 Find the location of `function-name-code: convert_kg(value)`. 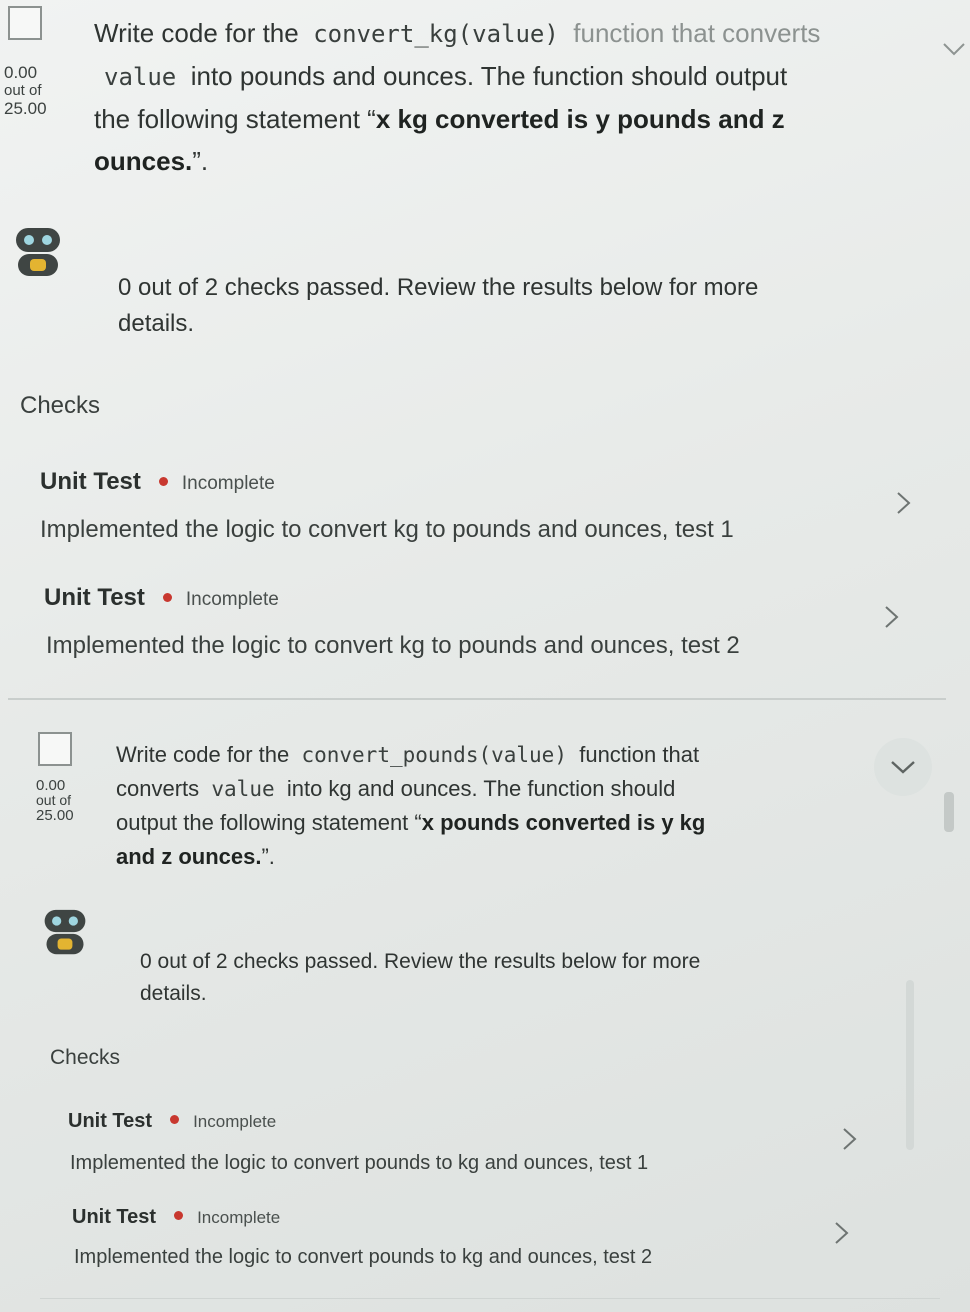

function-name-code: convert_kg(value) is located at coordinates (436, 34).